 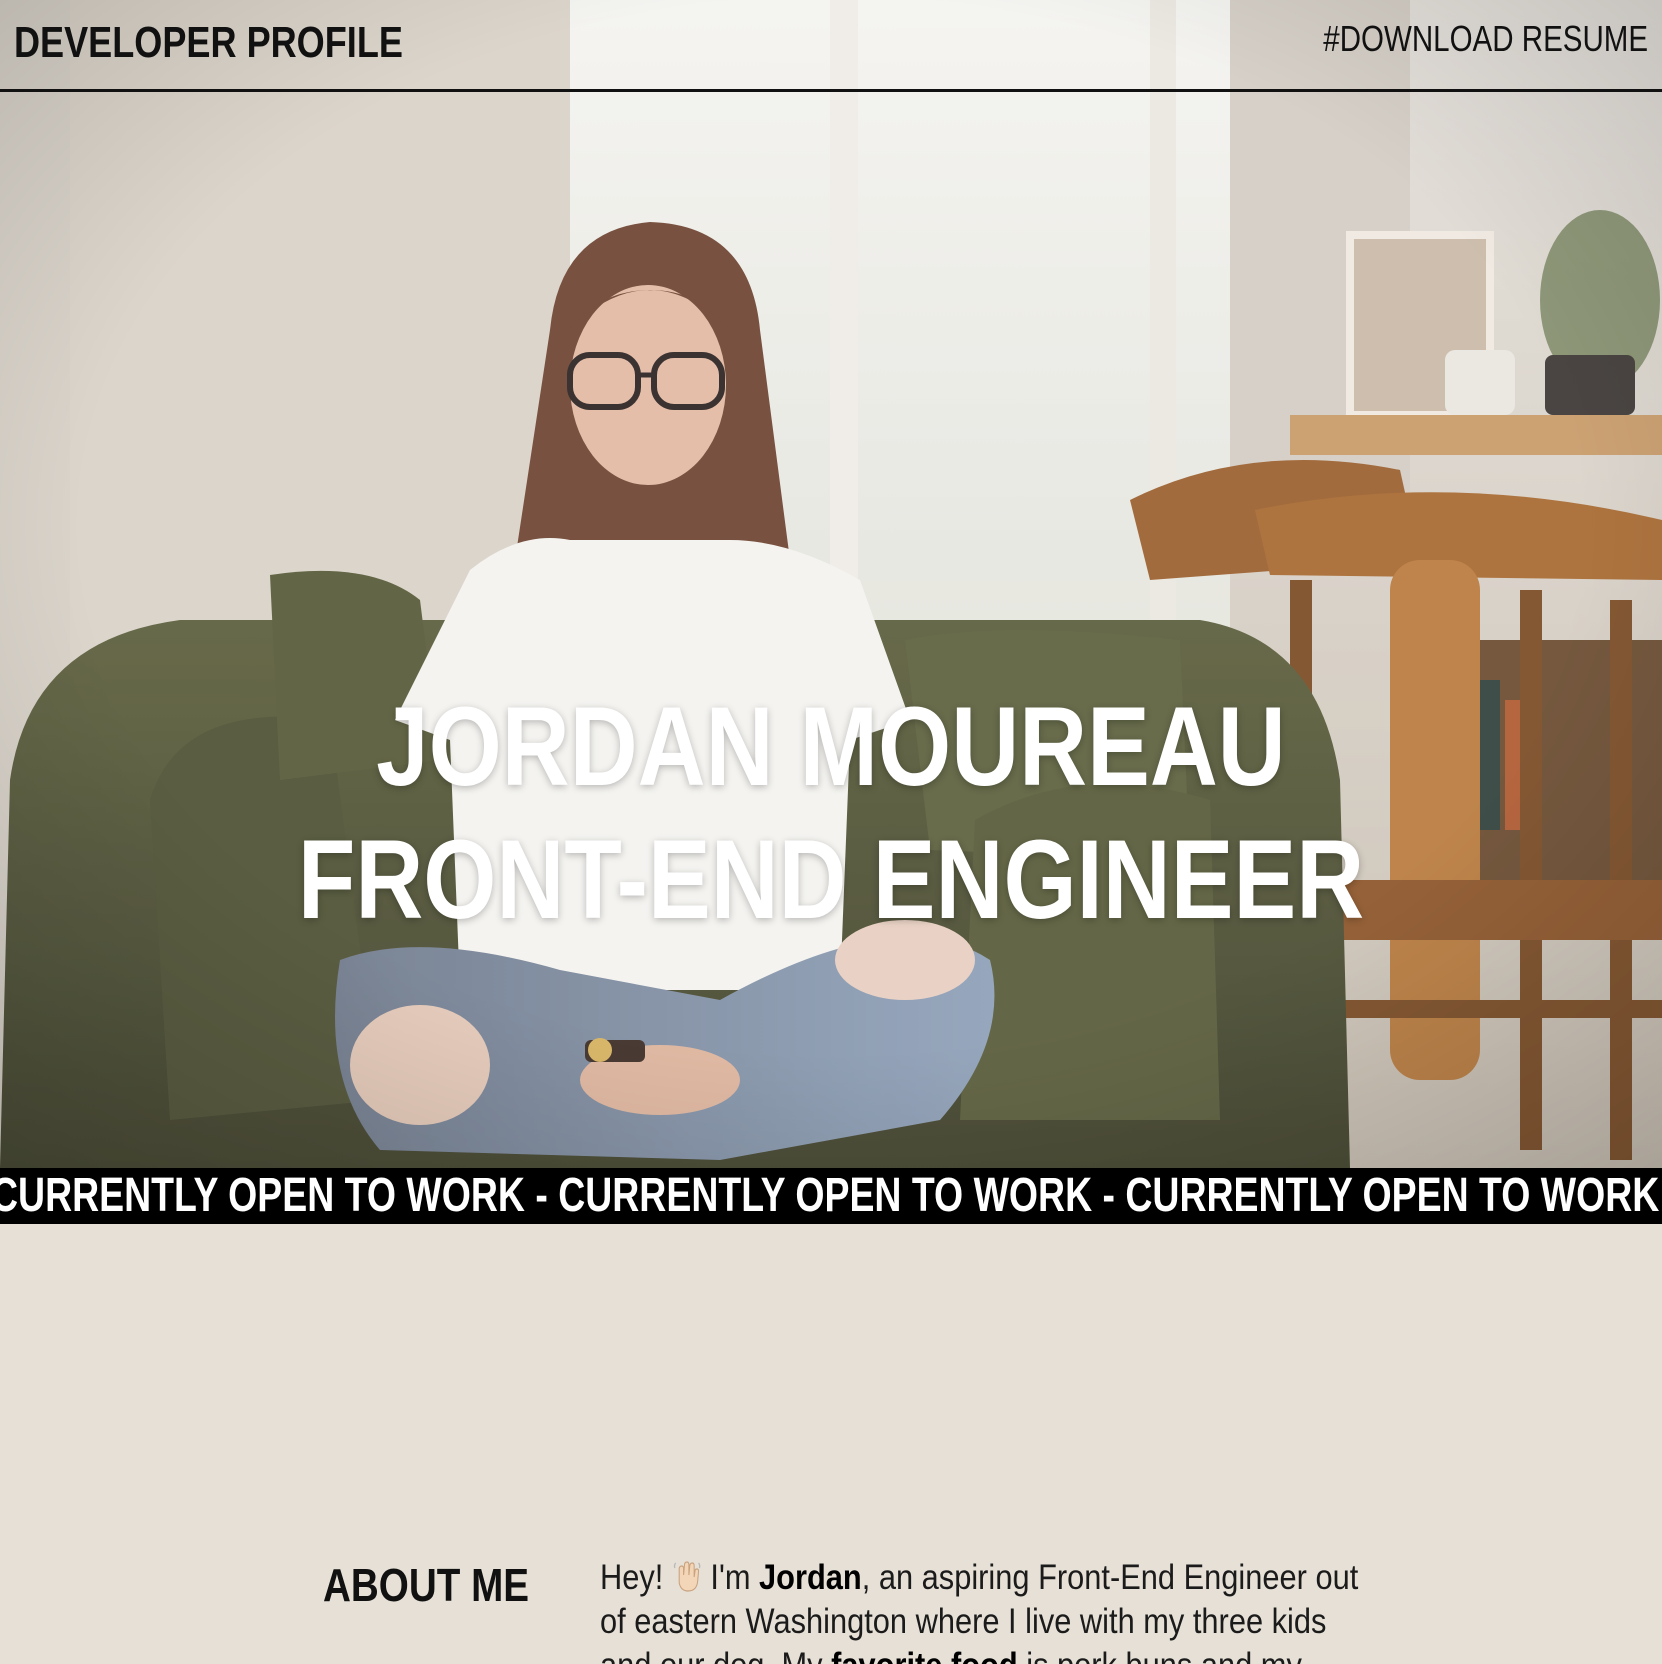 What do you see at coordinates (831, 879) in the screenshot?
I see `hero-role: FRONT-END ENGINEER` at bounding box center [831, 879].